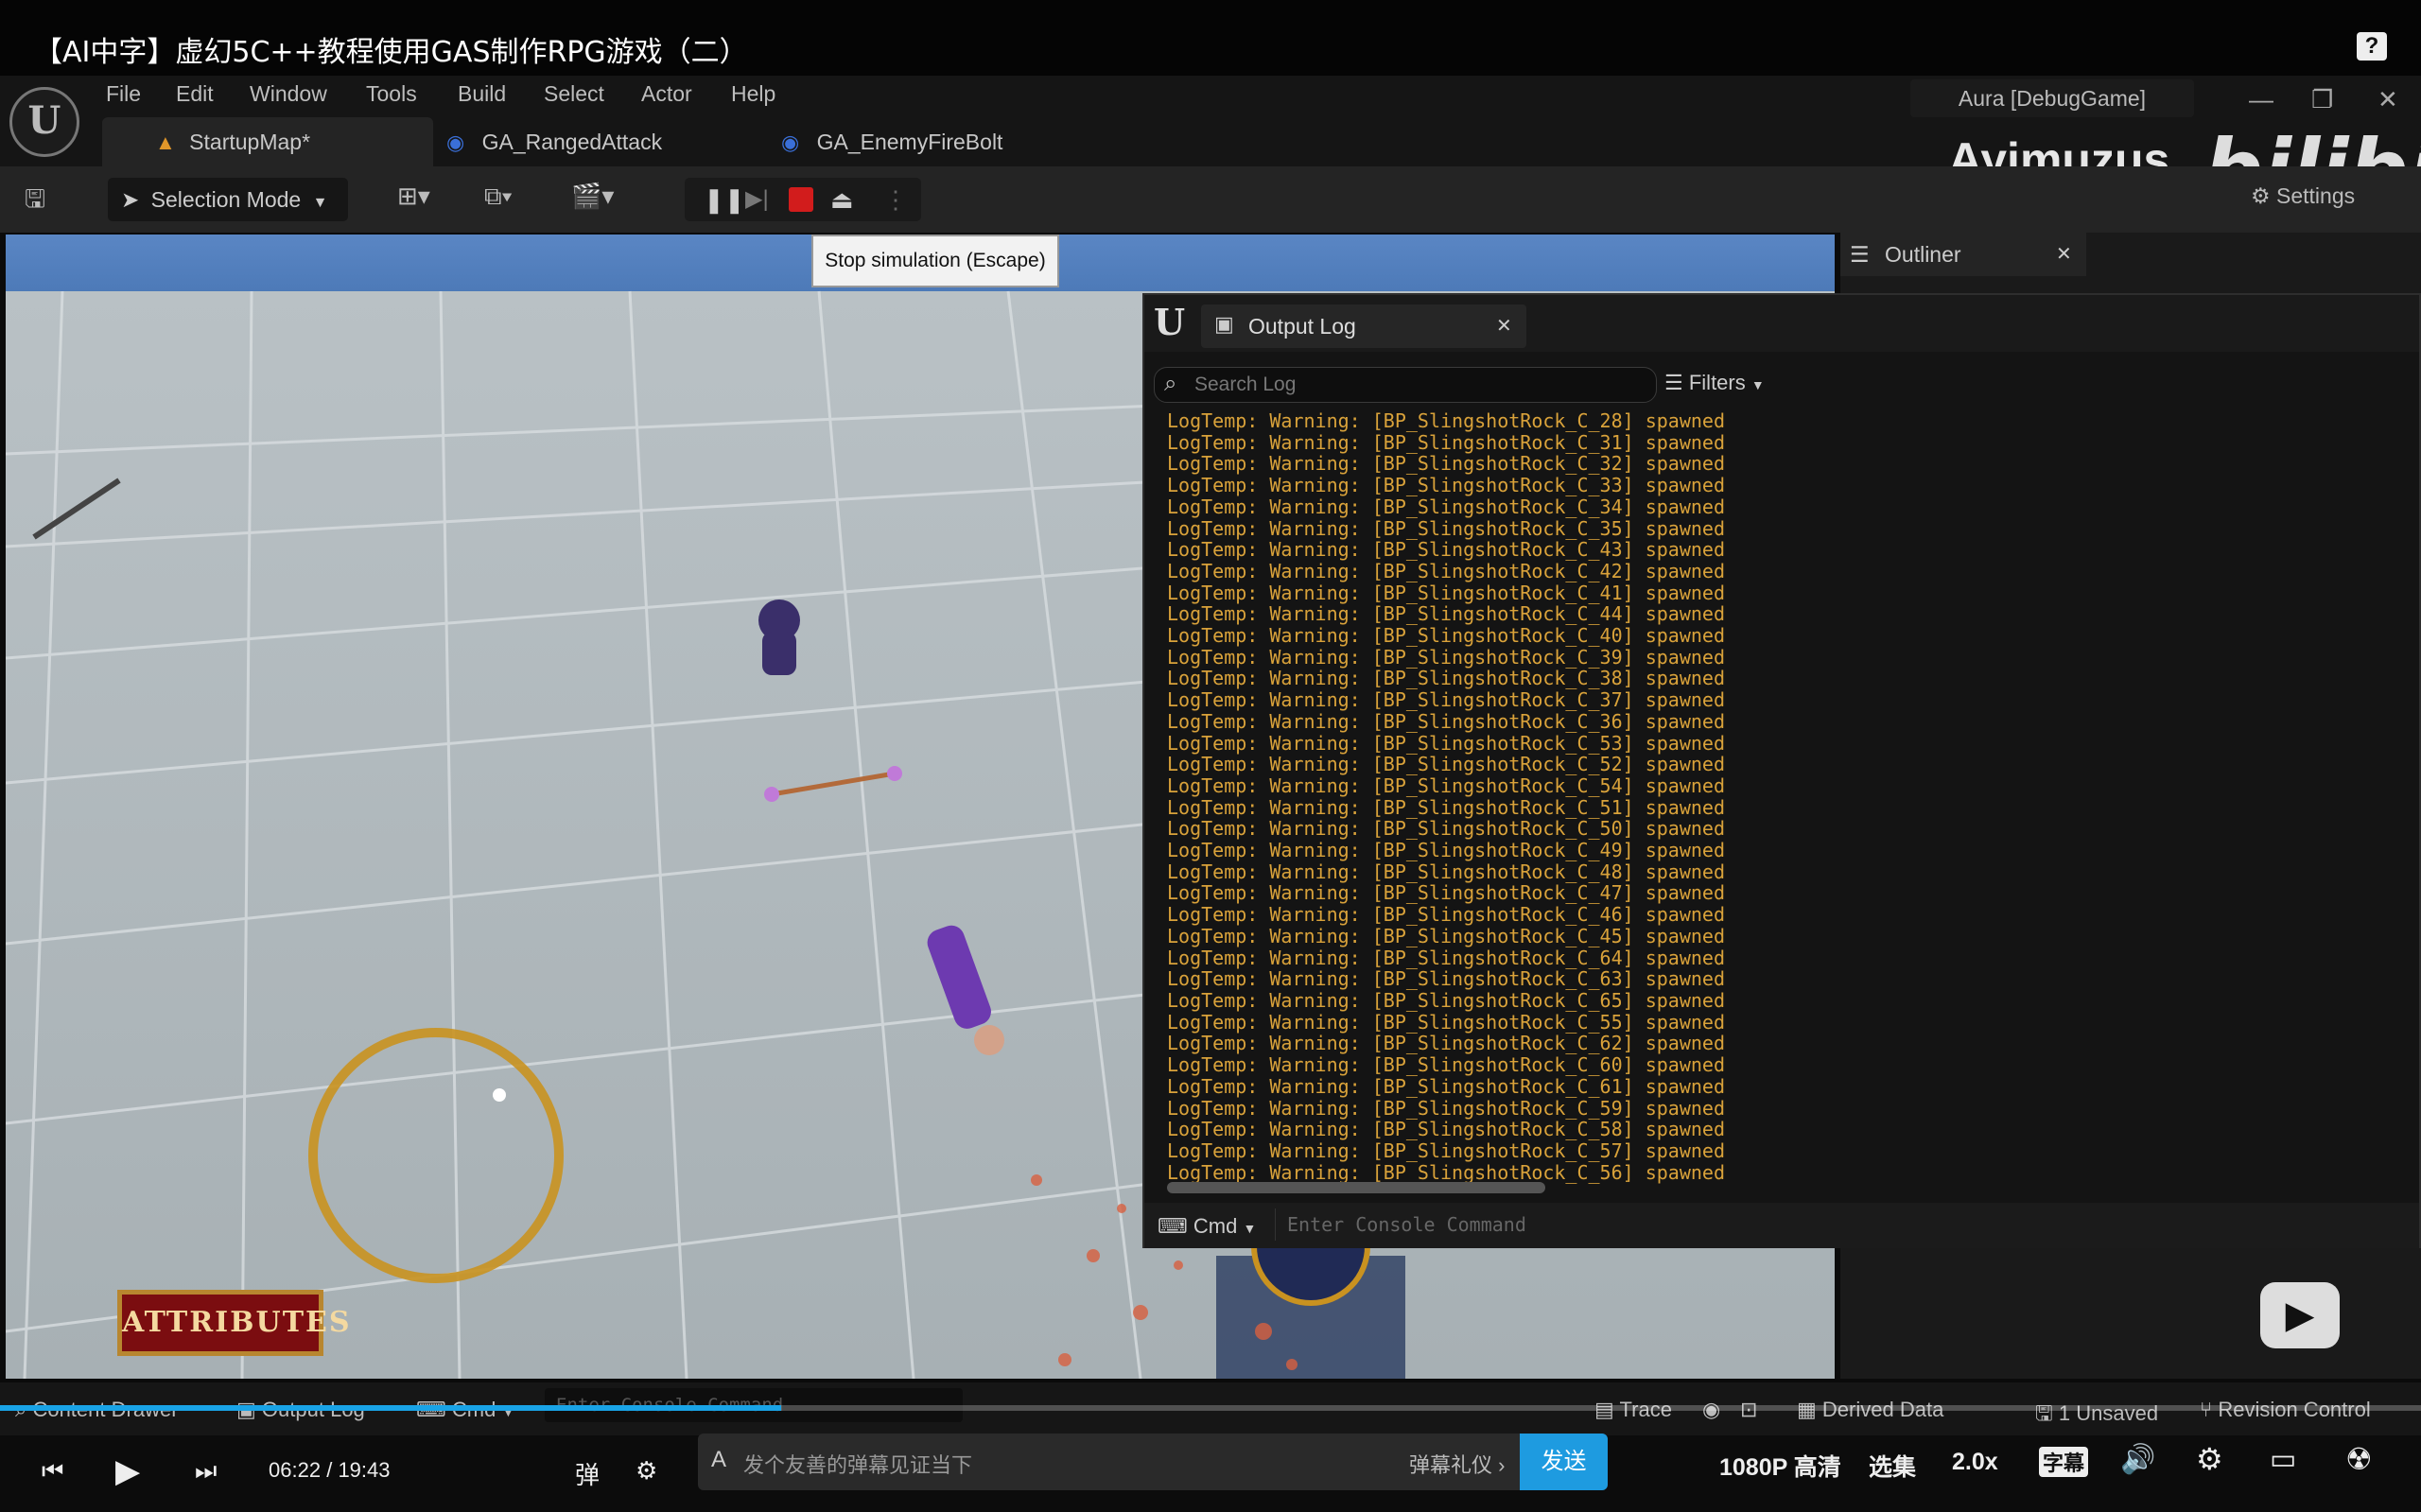 Image resolution: width=2421 pixels, height=1512 pixels. What do you see at coordinates (206, 1471) in the screenshot?
I see `next-icon: ⏭` at bounding box center [206, 1471].